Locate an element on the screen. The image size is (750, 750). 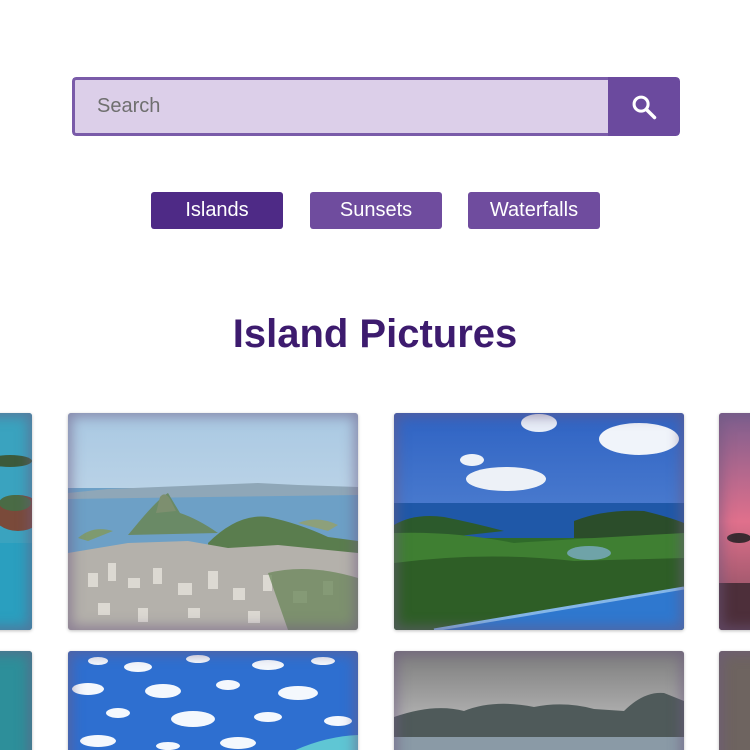
gallery-title: Island Pictures is located at coordinates (375, 334).